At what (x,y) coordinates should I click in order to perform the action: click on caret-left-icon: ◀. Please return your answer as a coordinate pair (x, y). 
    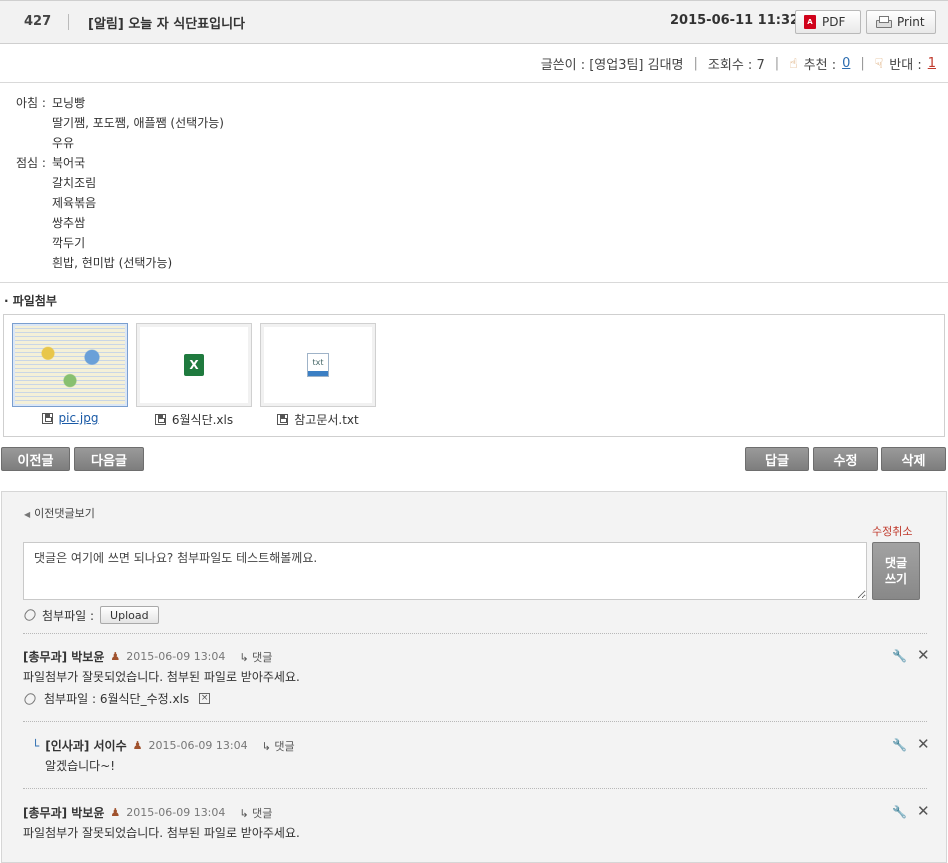
    Looking at the image, I should click on (27, 514).